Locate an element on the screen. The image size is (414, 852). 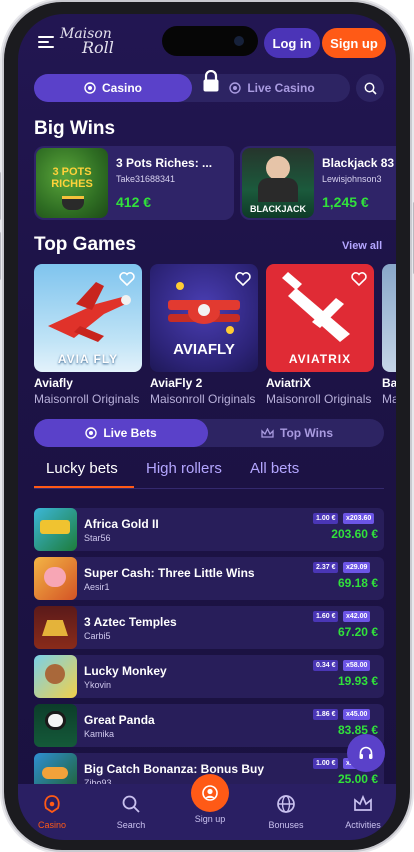
game-name: AviaFly 2 is located at coordinates (176, 383).